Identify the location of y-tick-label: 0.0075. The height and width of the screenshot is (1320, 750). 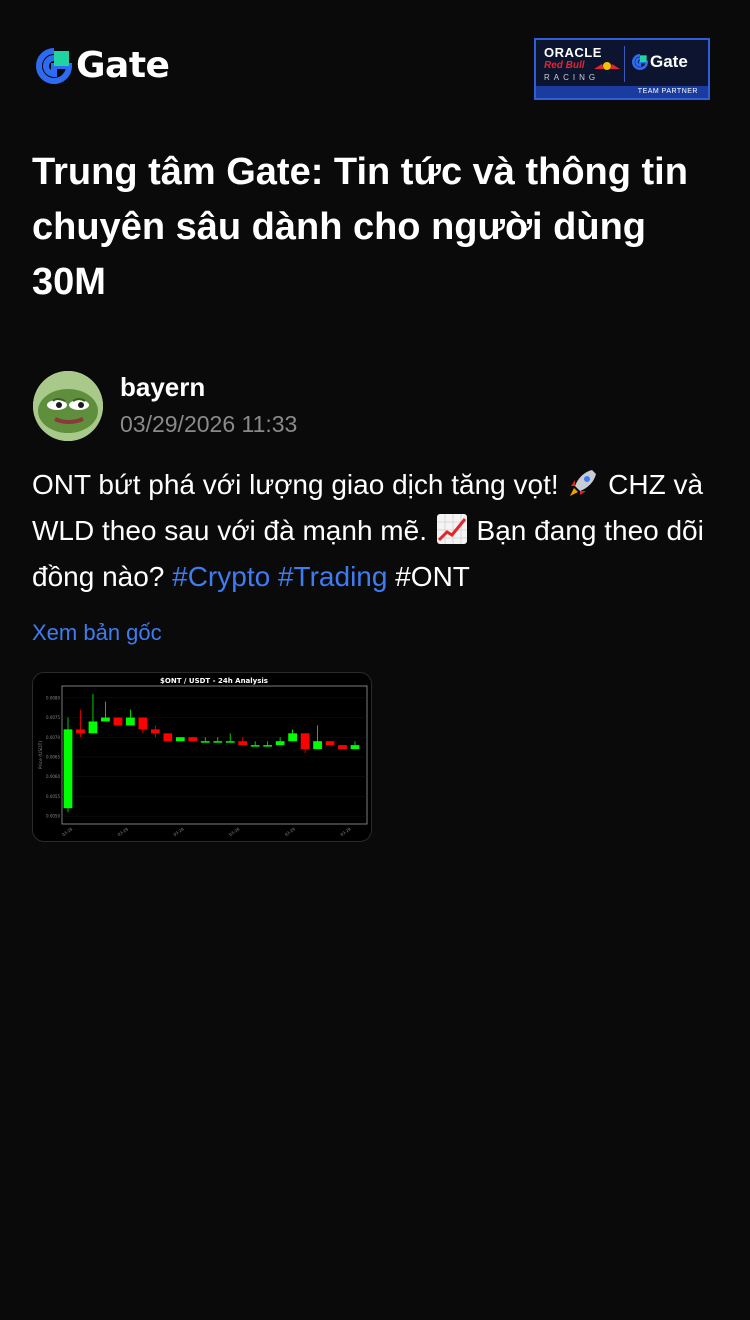
(53, 717).